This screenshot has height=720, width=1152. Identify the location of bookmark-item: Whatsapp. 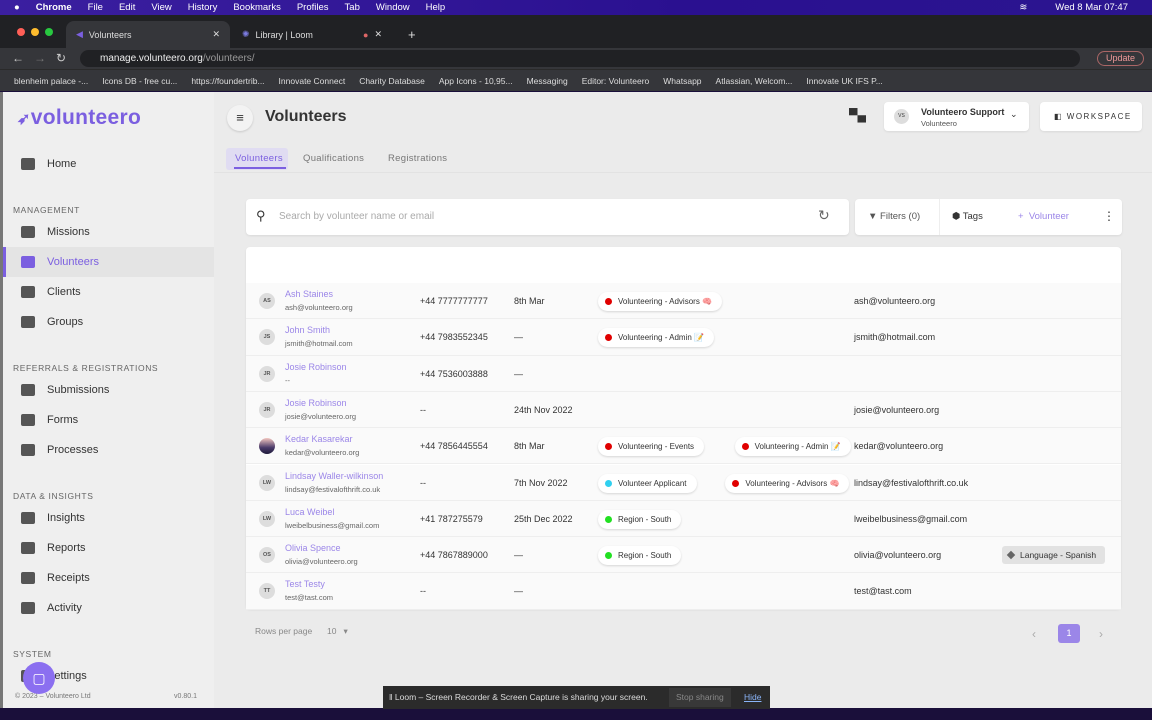
(682, 81).